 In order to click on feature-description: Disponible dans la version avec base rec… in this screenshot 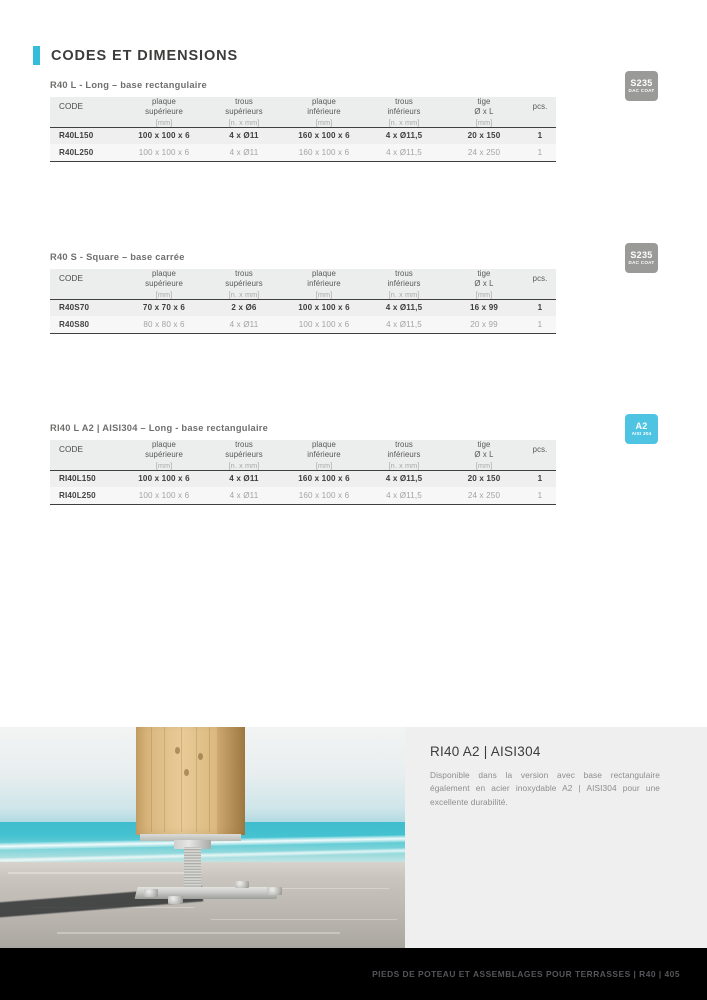, I will do `click(545, 788)`.